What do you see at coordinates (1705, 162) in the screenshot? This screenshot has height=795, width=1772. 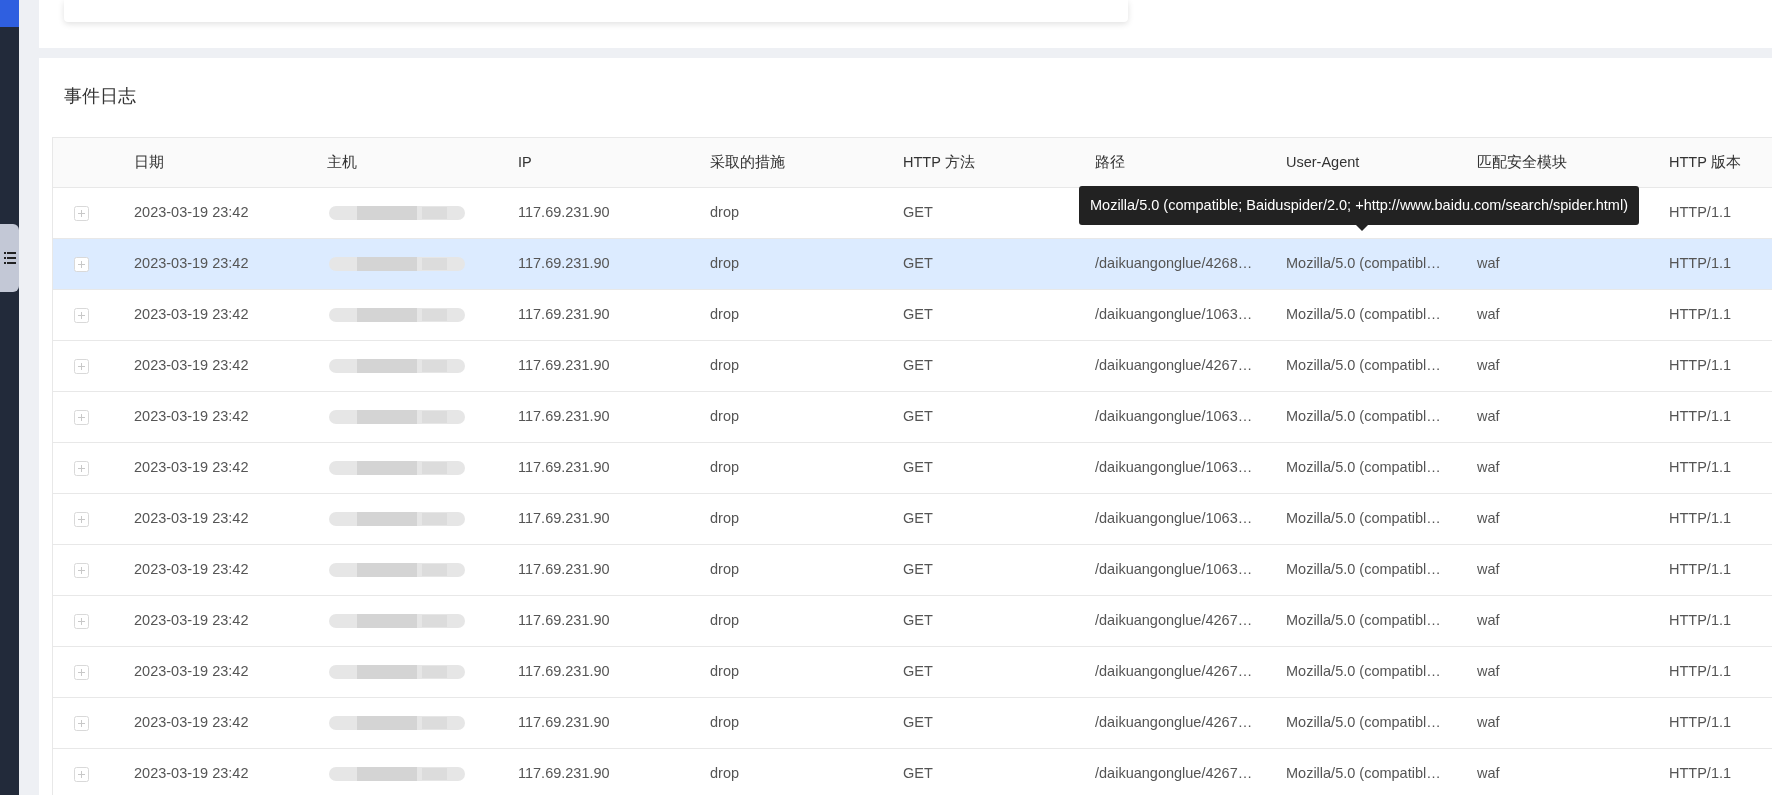 I see `column-header: HTTP 版本` at bounding box center [1705, 162].